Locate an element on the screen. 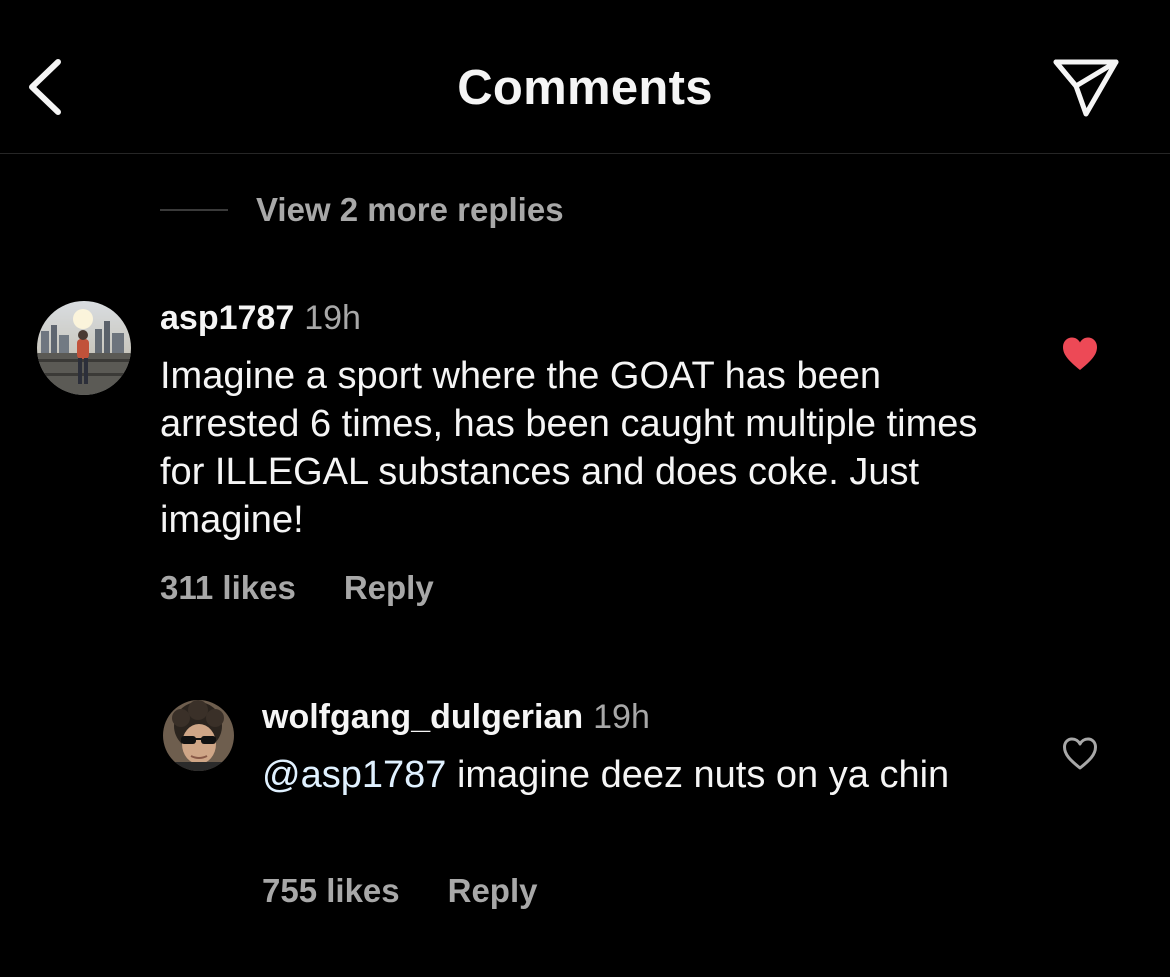 Image resolution: width=1170 pixels, height=977 pixels. comment-text: @asp1787 imagine deez nuts on ya chin is located at coordinates (642, 775).